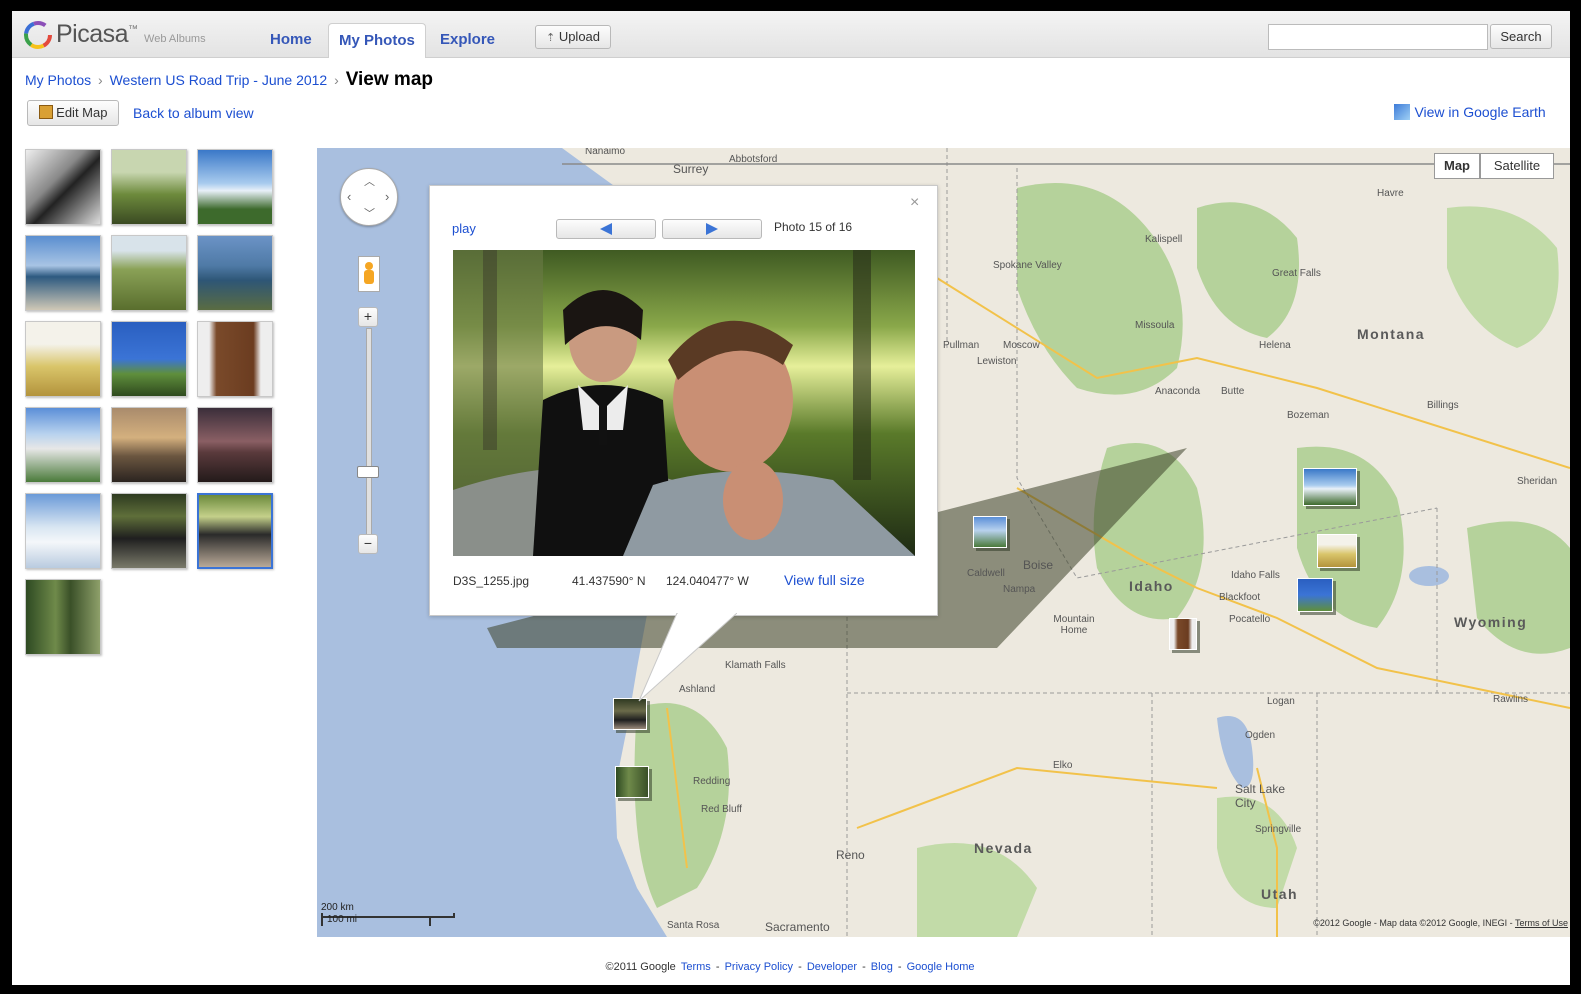  What do you see at coordinates (573, 37) in the screenshot?
I see `upload-button: ⇡ Upload` at bounding box center [573, 37].